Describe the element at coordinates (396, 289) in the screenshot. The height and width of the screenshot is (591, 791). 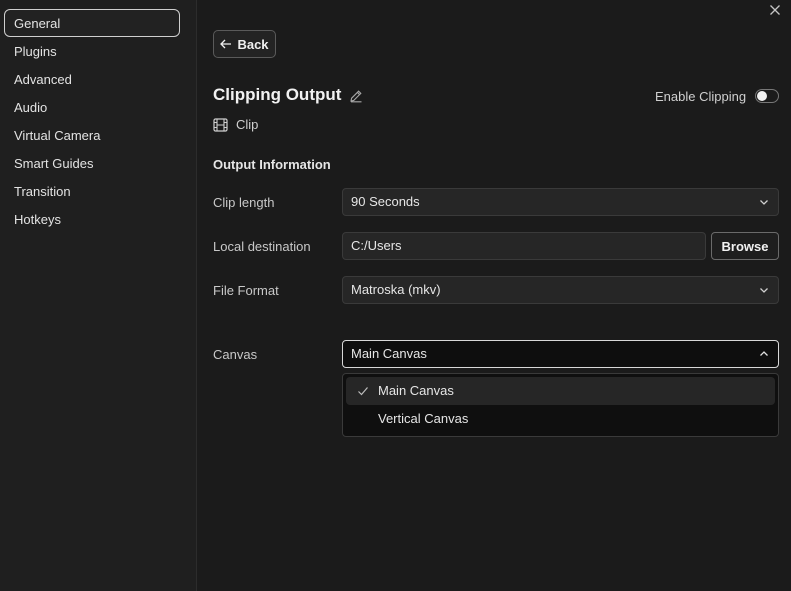
I see `file-format-value: Matroska (mkv)` at that location.